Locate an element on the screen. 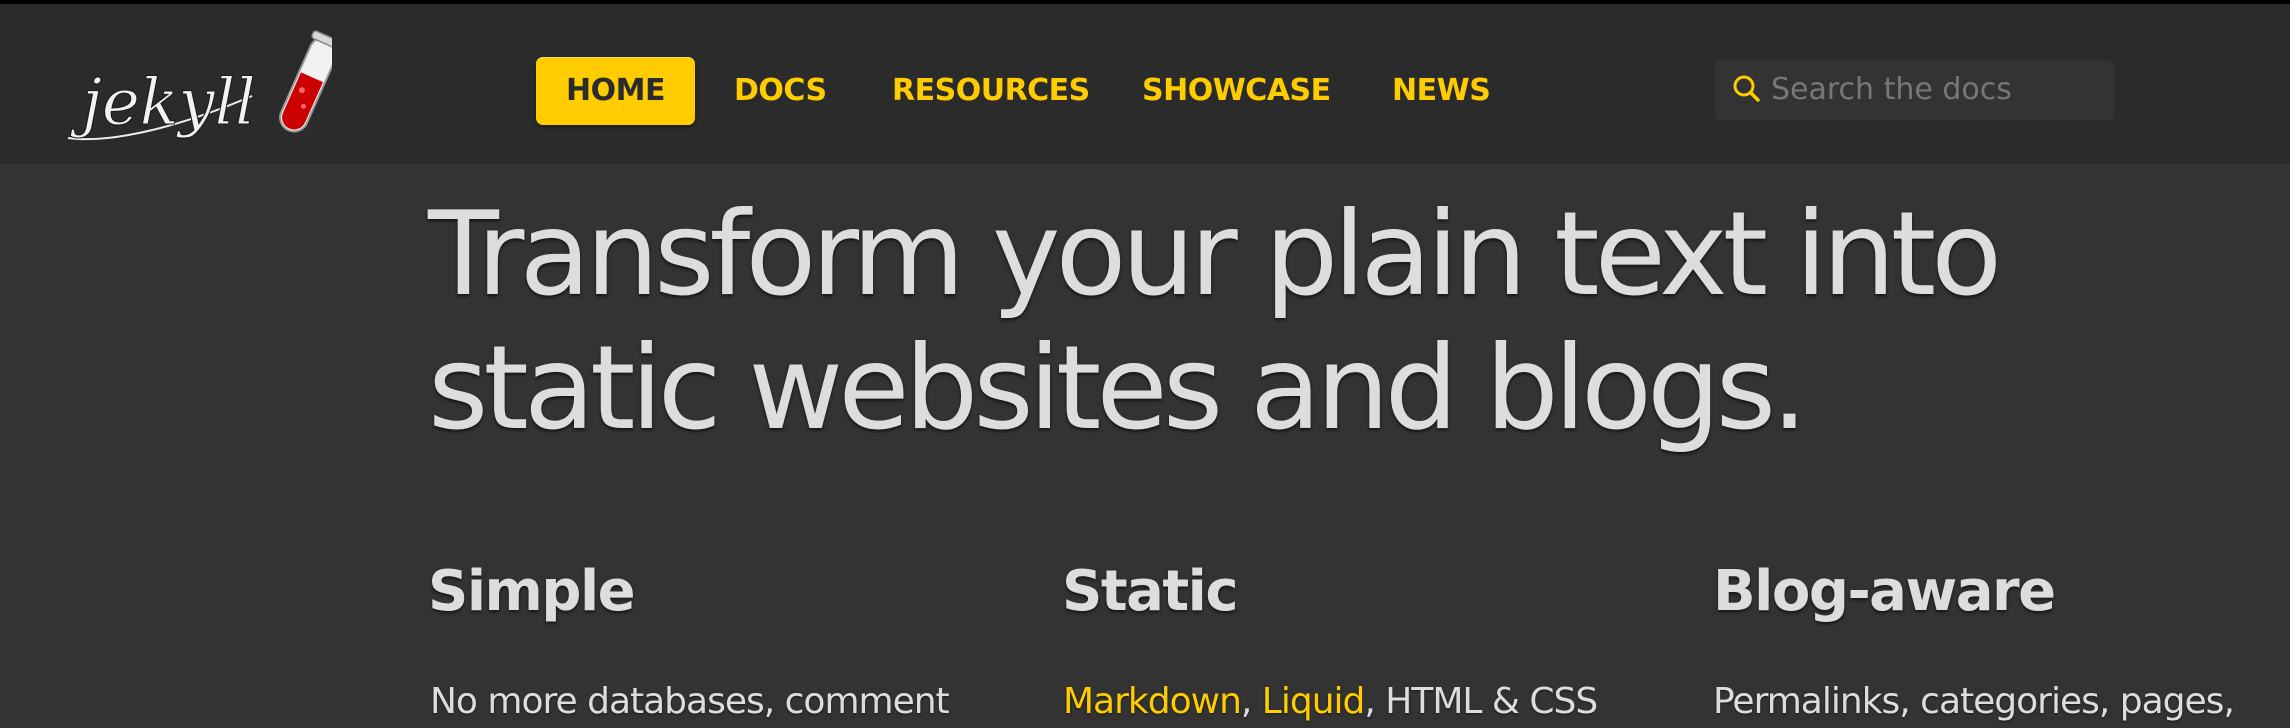  feature-text-static: Markdown, Liquid, HTML & CSS is located at coordinates (1330, 702).